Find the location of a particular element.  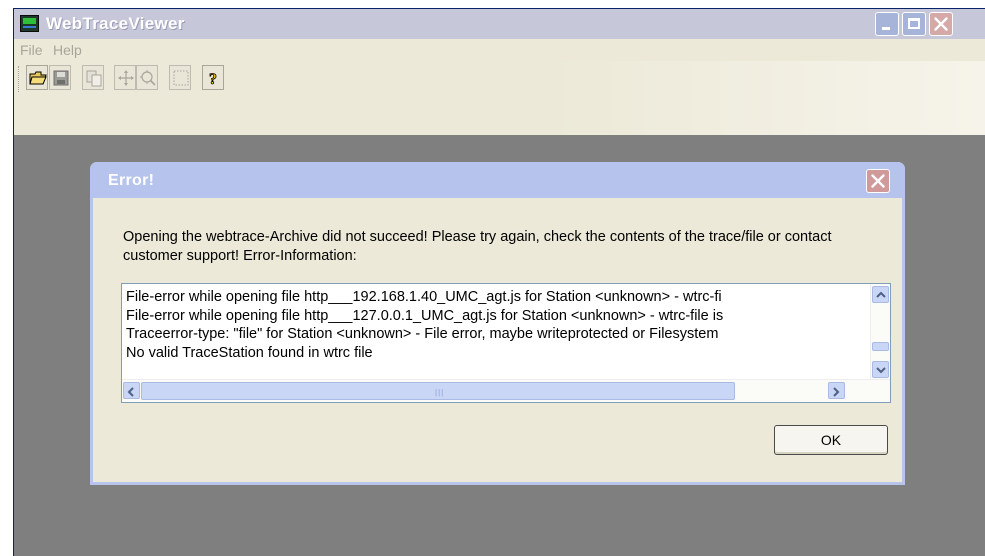

open-folder-icon is located at coordinates (38, 78).